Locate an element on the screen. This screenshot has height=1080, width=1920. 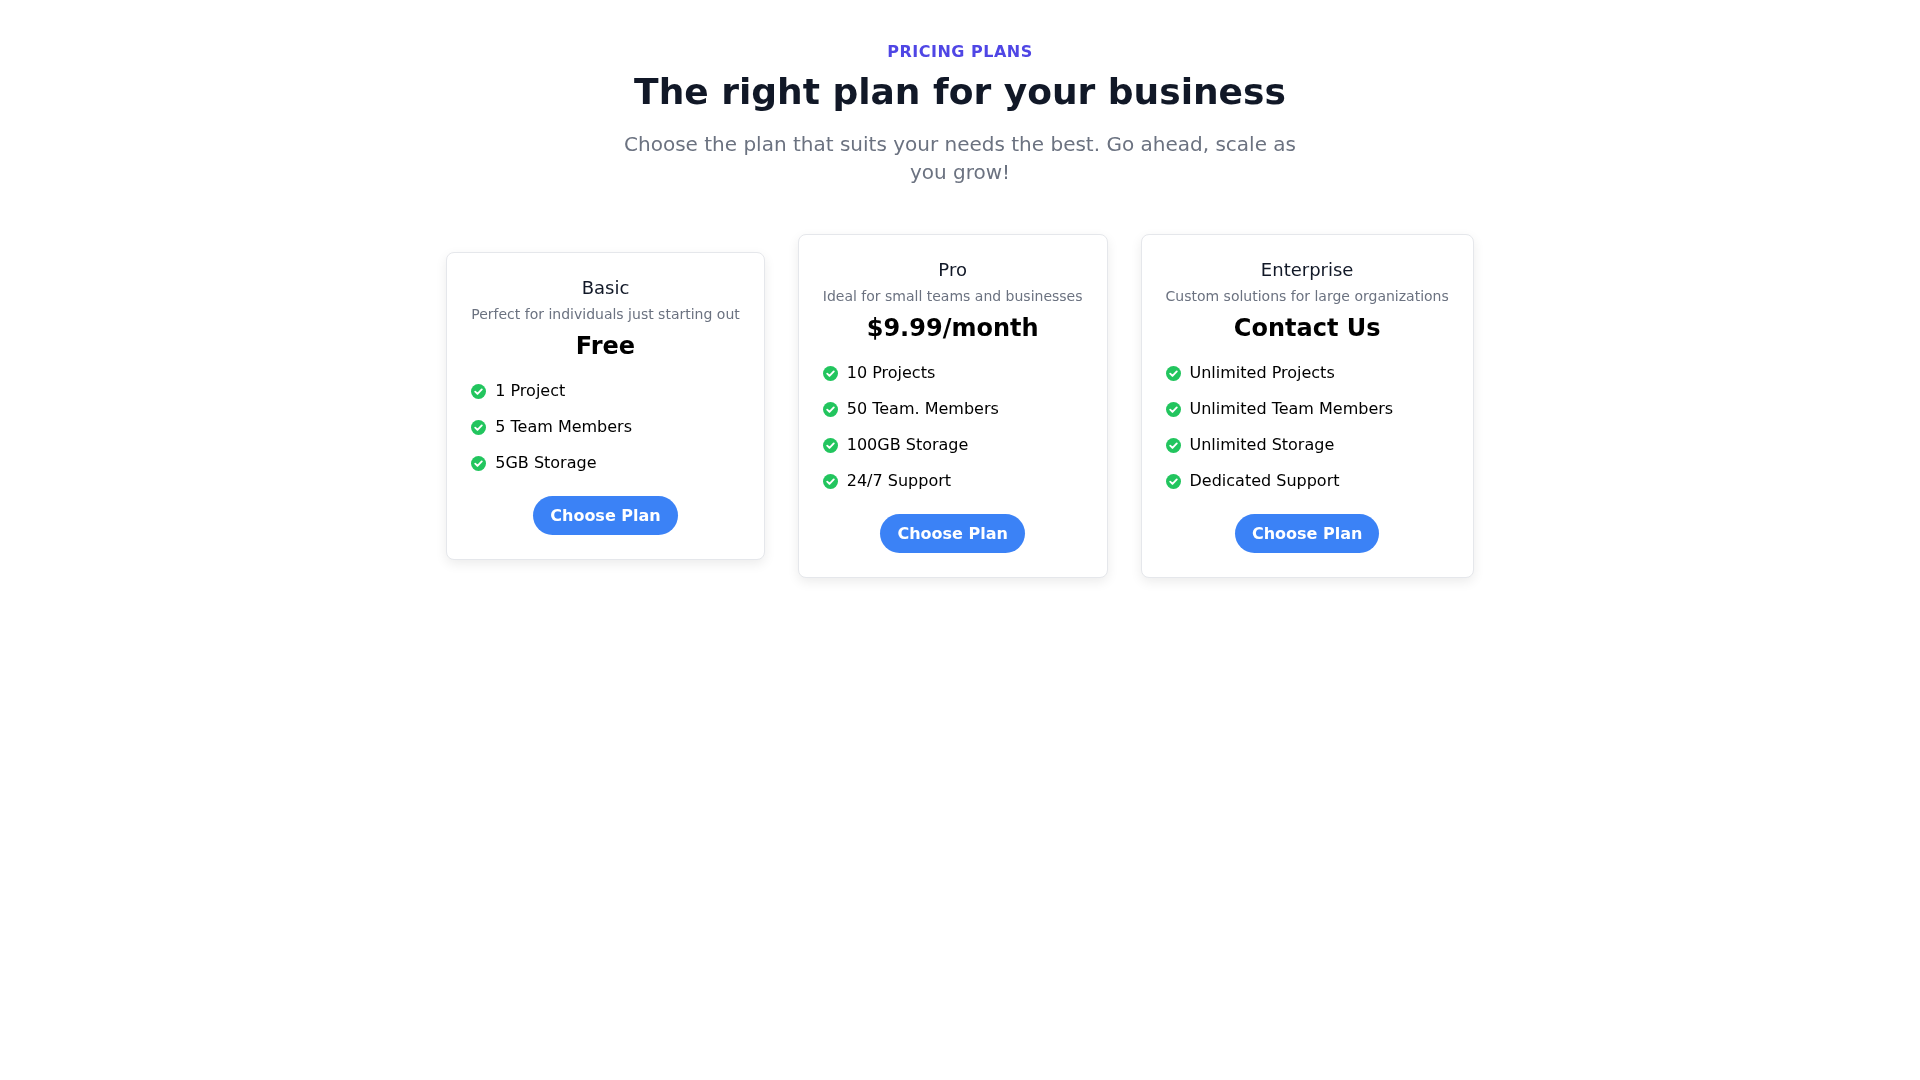
plan-description: Ideal for small teams and businesses is located at coordinates (952, 296).